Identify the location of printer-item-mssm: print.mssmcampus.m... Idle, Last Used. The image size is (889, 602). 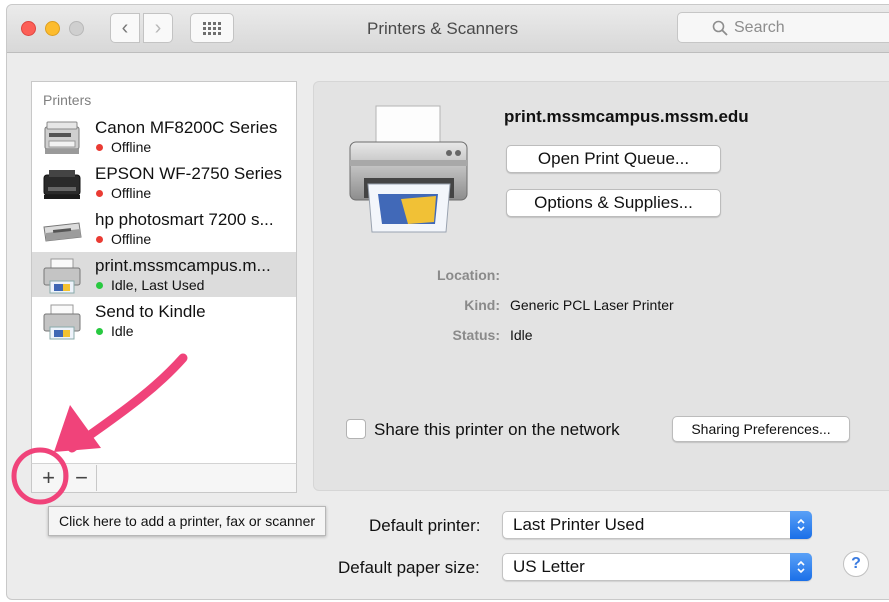
(164, 274).